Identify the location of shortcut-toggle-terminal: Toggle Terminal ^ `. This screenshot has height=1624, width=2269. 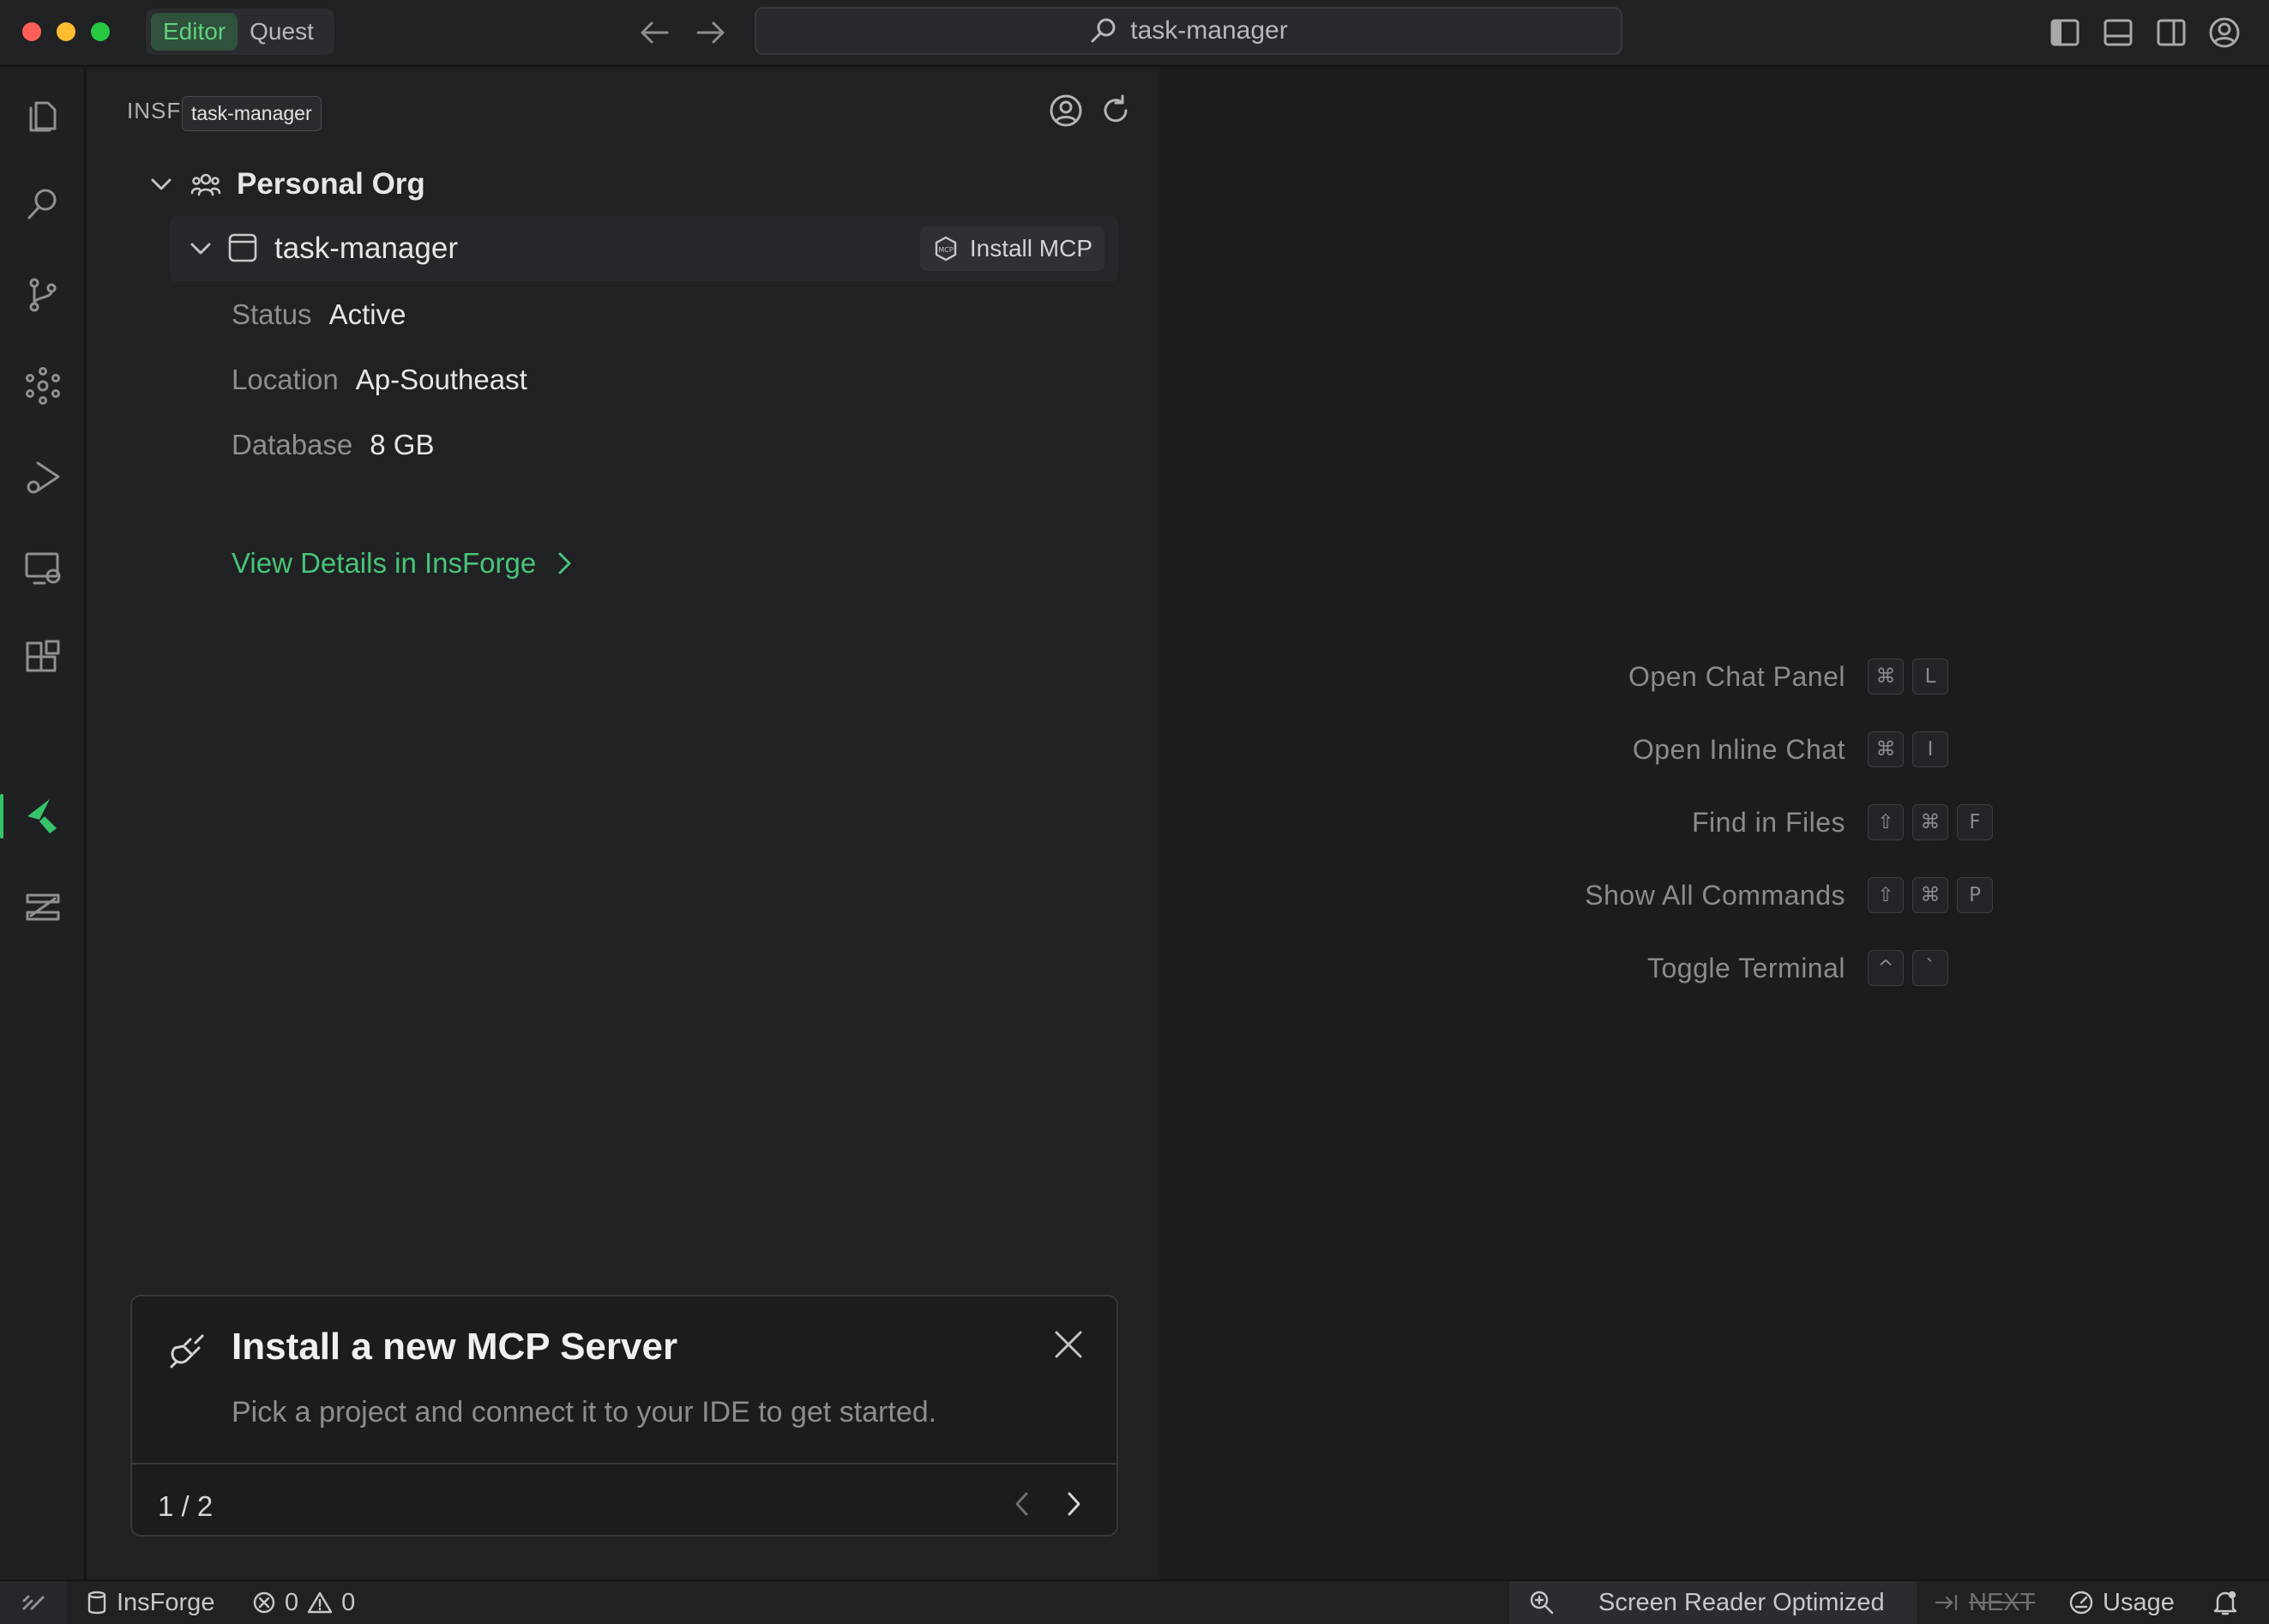
(1801, 968).